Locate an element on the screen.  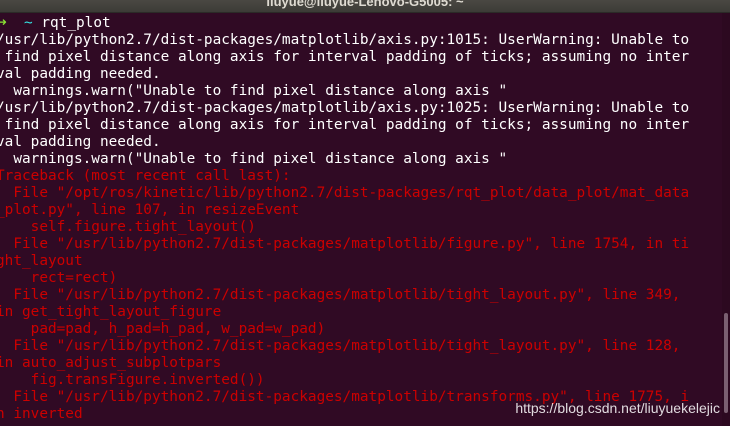
window-titlebar: liuyue@liuyue-Lenovo-G5005: ~ is located at coordinates (365, 6).